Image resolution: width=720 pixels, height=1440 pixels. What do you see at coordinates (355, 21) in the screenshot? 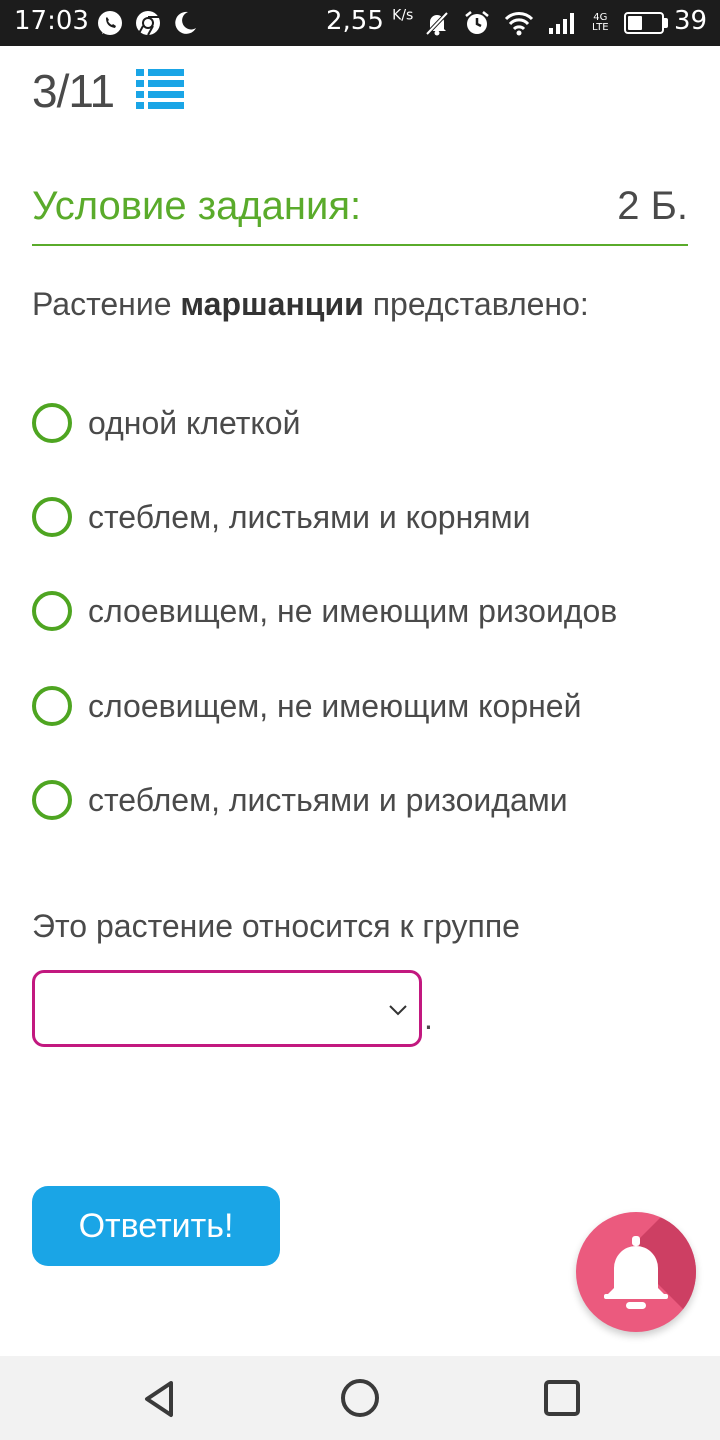
I see `speed-value: 2,55` at bounding box center [355, 21].